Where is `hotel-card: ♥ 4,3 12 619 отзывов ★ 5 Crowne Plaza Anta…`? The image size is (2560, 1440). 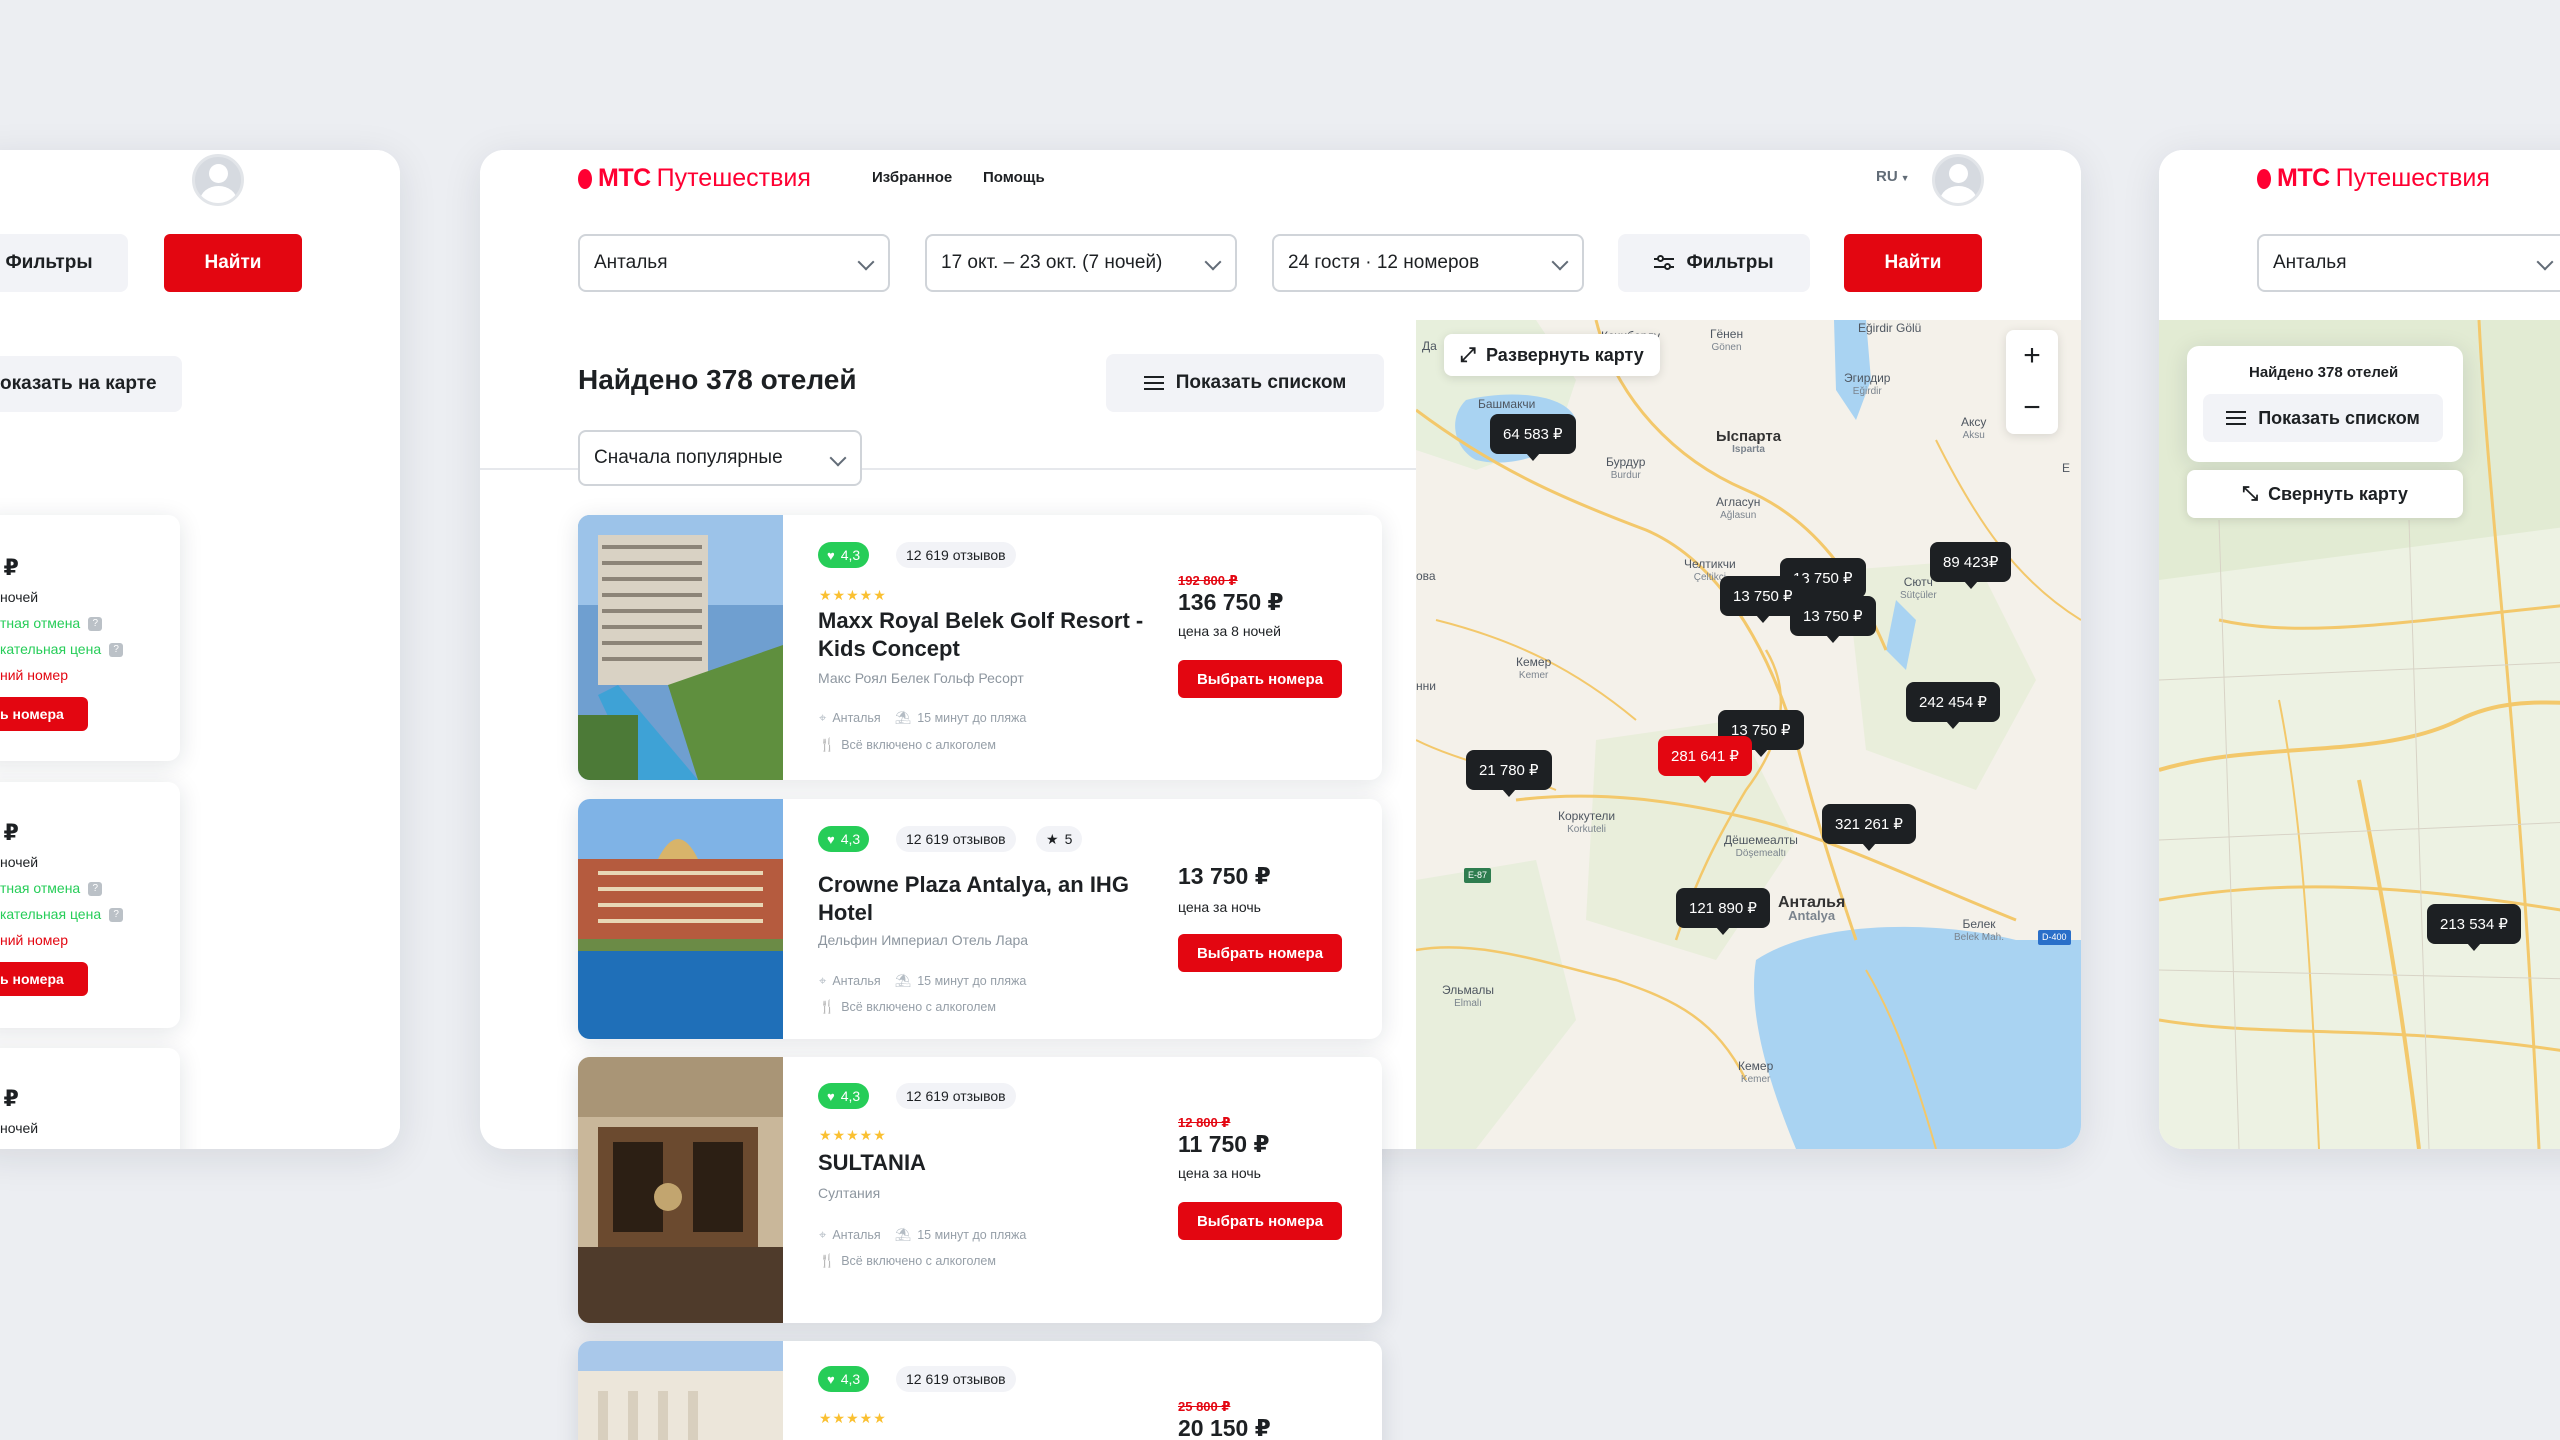 hotel-card: ♥ 4,3 12 619 отзывов ★ 5 Crowne Plaza Anta… is located at coordinates (980, 919).